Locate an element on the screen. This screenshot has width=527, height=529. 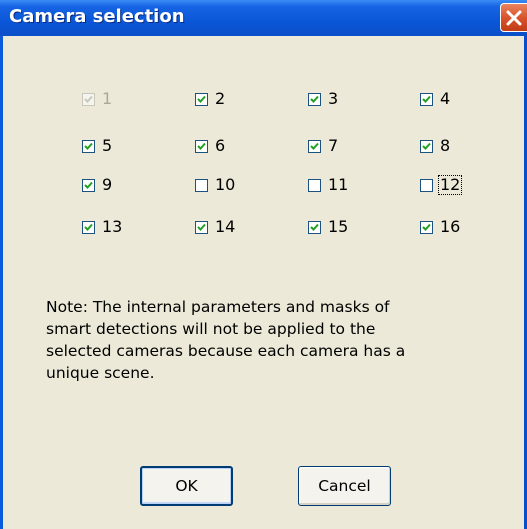
camera-label: 10 is located at coordinates (225, 184).